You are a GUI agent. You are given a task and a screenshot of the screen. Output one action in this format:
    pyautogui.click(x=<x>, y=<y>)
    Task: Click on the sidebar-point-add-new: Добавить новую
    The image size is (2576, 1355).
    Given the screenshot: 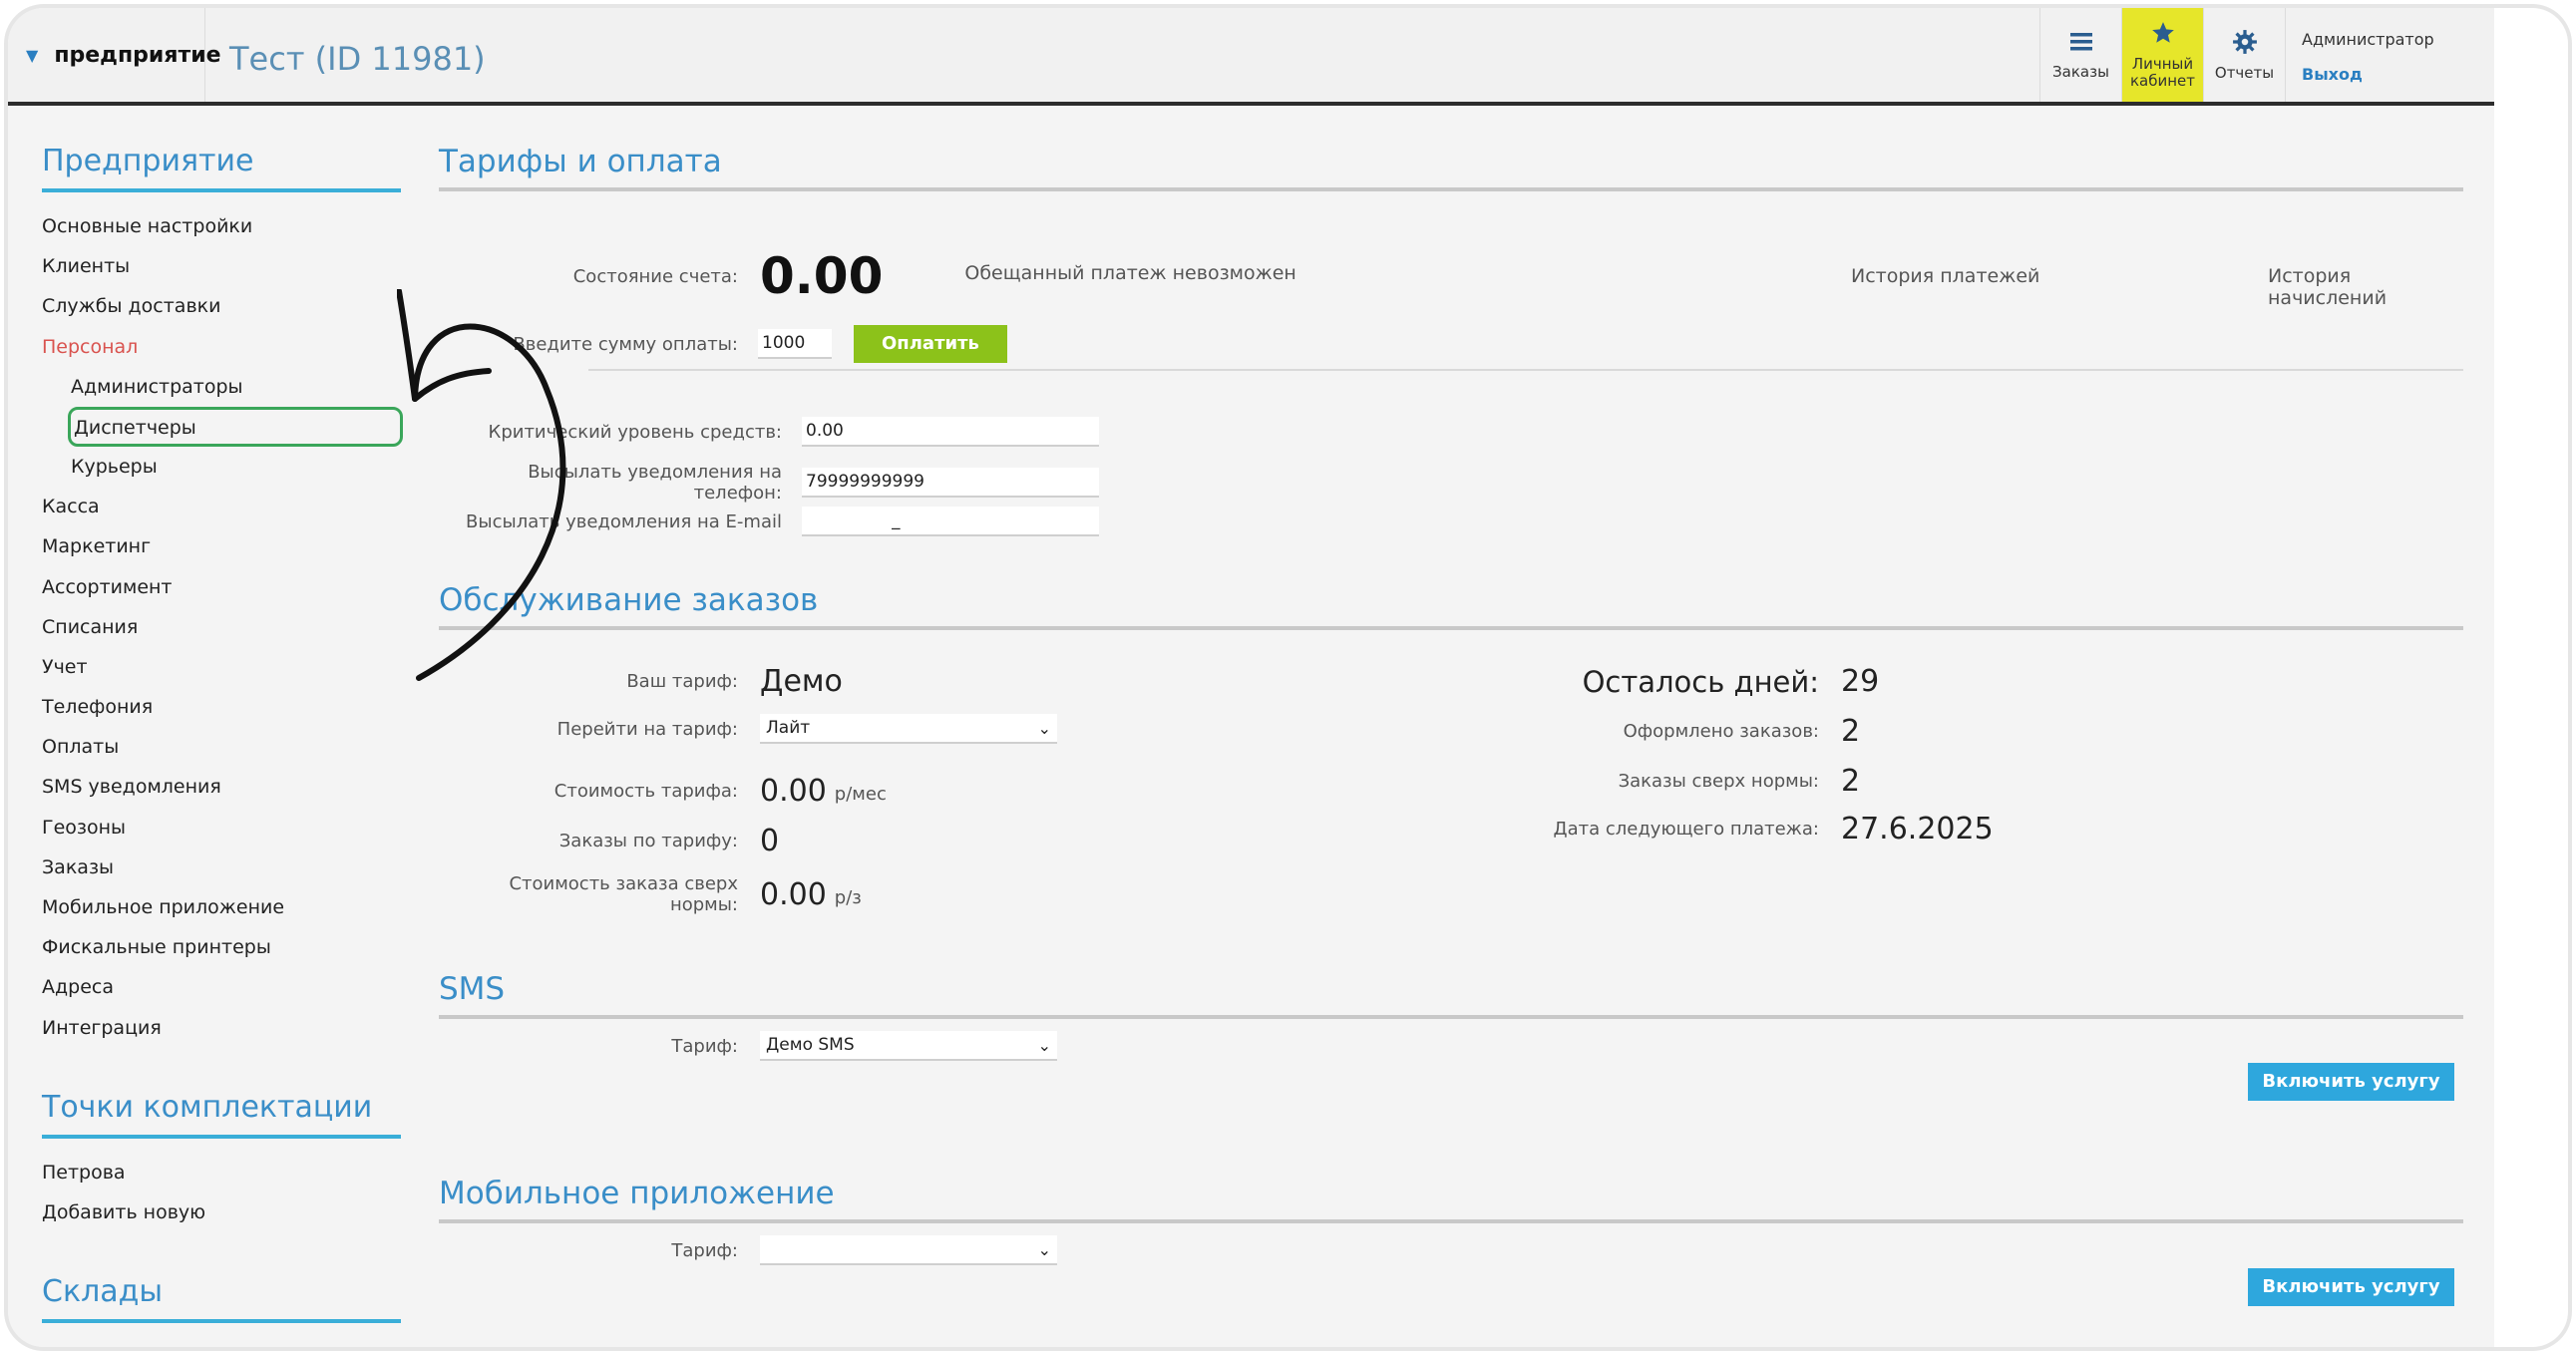 What is the action you would take?
    pyautogui.click(x=221, y=1212)
    